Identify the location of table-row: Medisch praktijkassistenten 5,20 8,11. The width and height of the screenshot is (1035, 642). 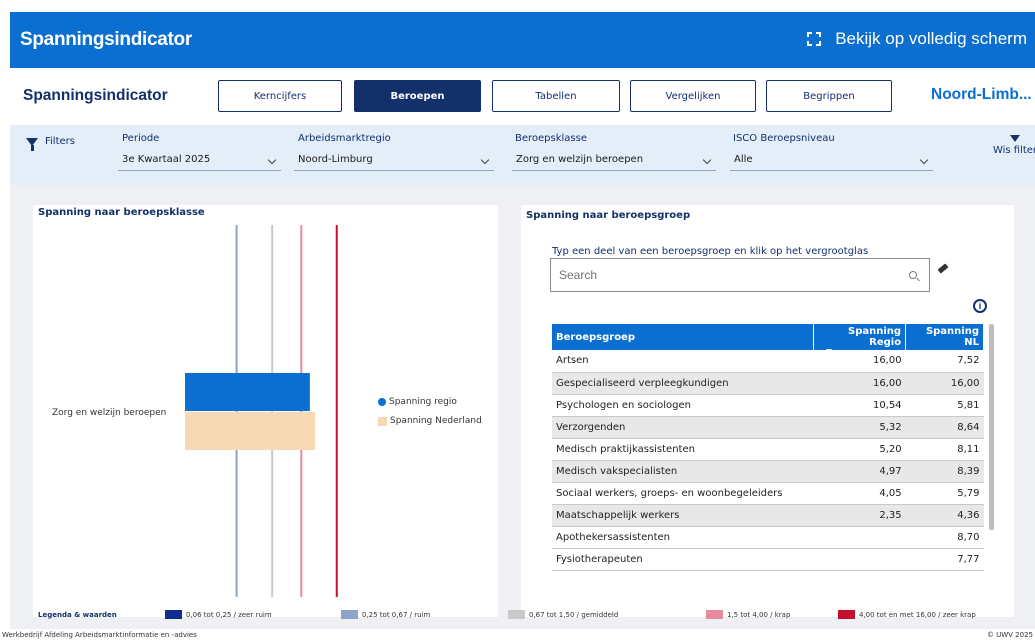
(768, 449).